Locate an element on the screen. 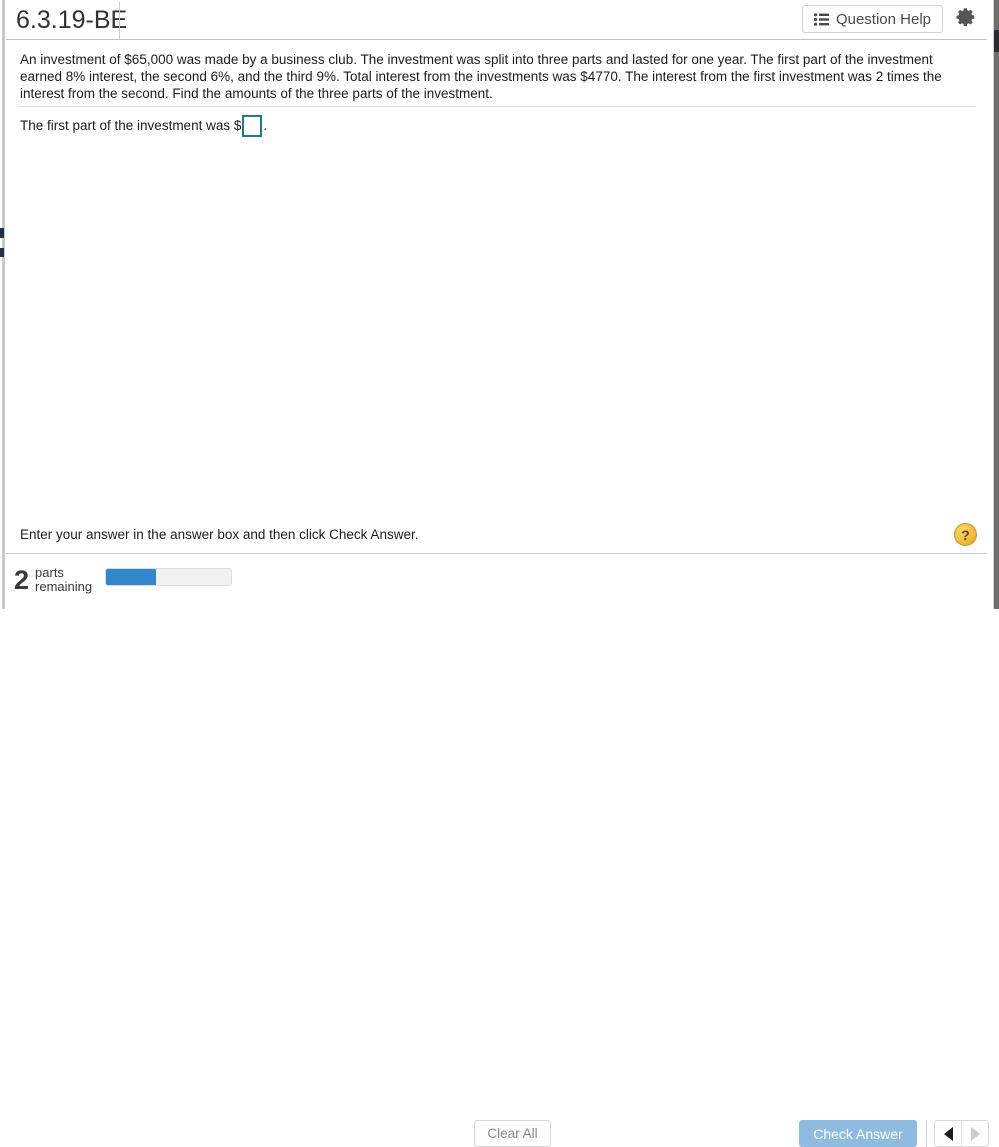 The image size is (999, 1147). question-help-button: Question Help is located at coordinates (872, 19).